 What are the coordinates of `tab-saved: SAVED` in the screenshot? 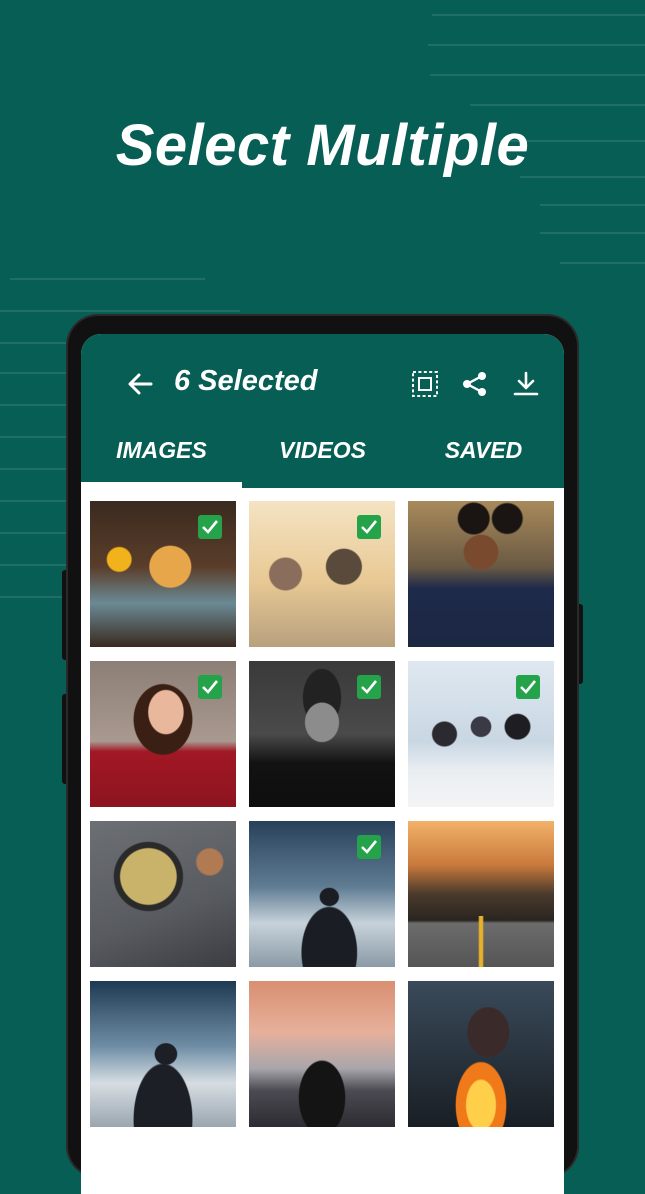 It's located at (483, 459).